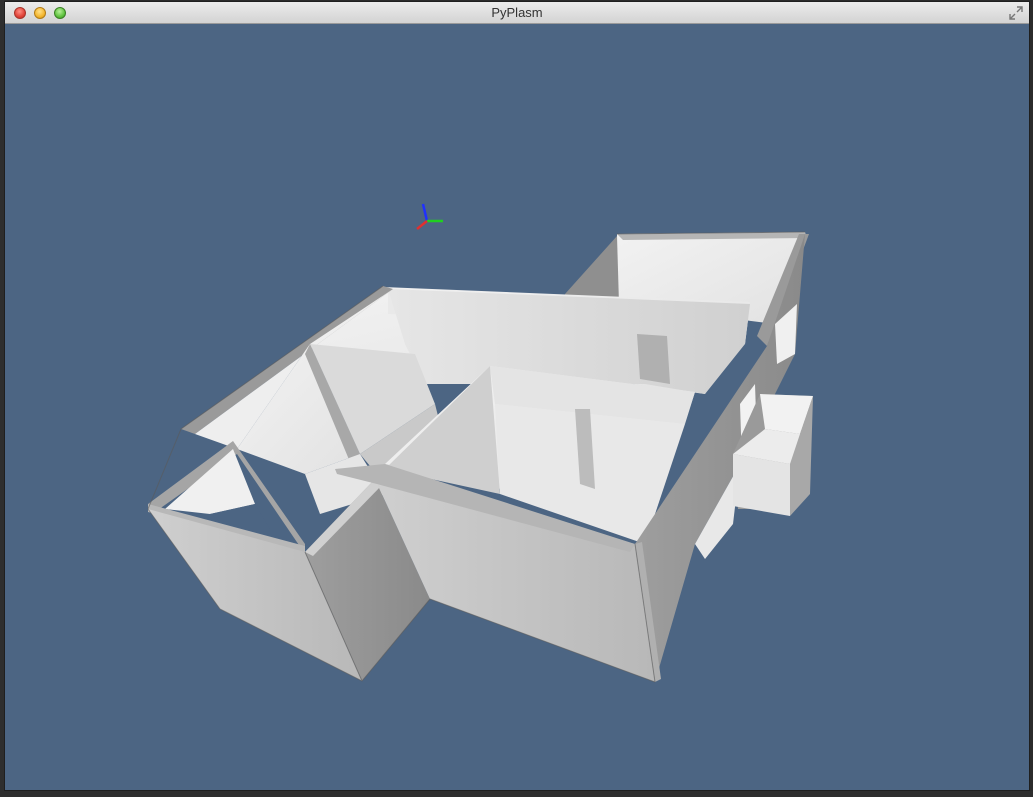 This screenshot has height=797, width=1033. I want to click on axis-gizmo, so click(429, 216).